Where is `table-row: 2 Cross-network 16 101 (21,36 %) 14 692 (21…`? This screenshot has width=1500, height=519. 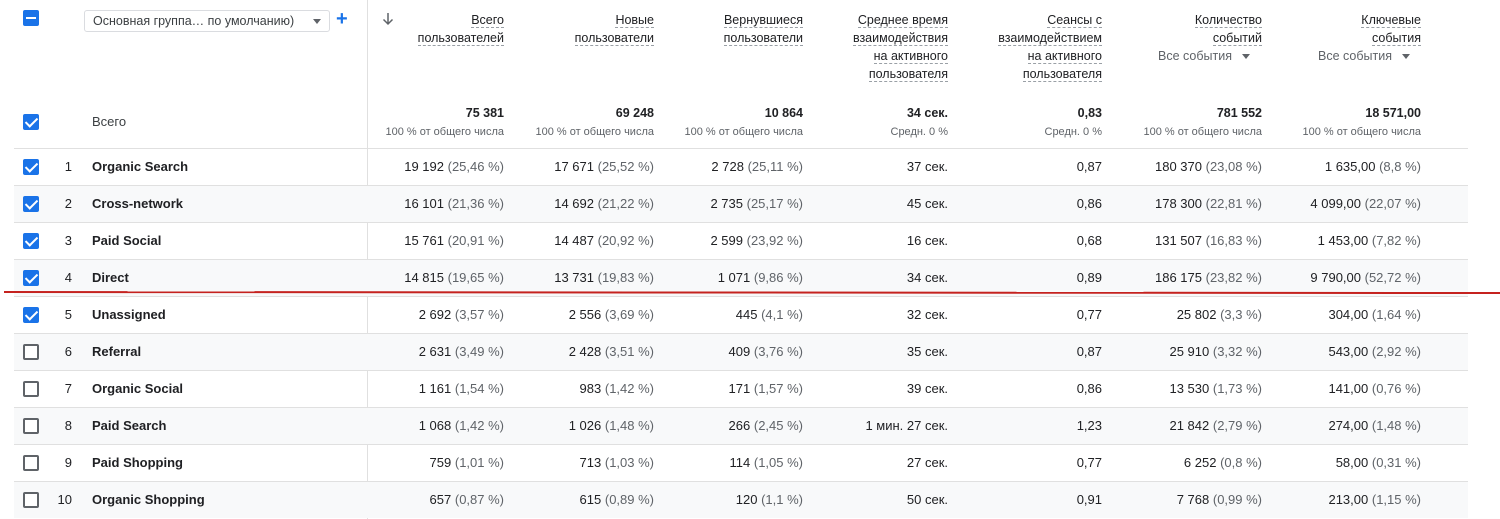 table-row: 2 Cross-network 16 101 (21,36 %) 14 692 (21… is located at coordinates (741, 203).